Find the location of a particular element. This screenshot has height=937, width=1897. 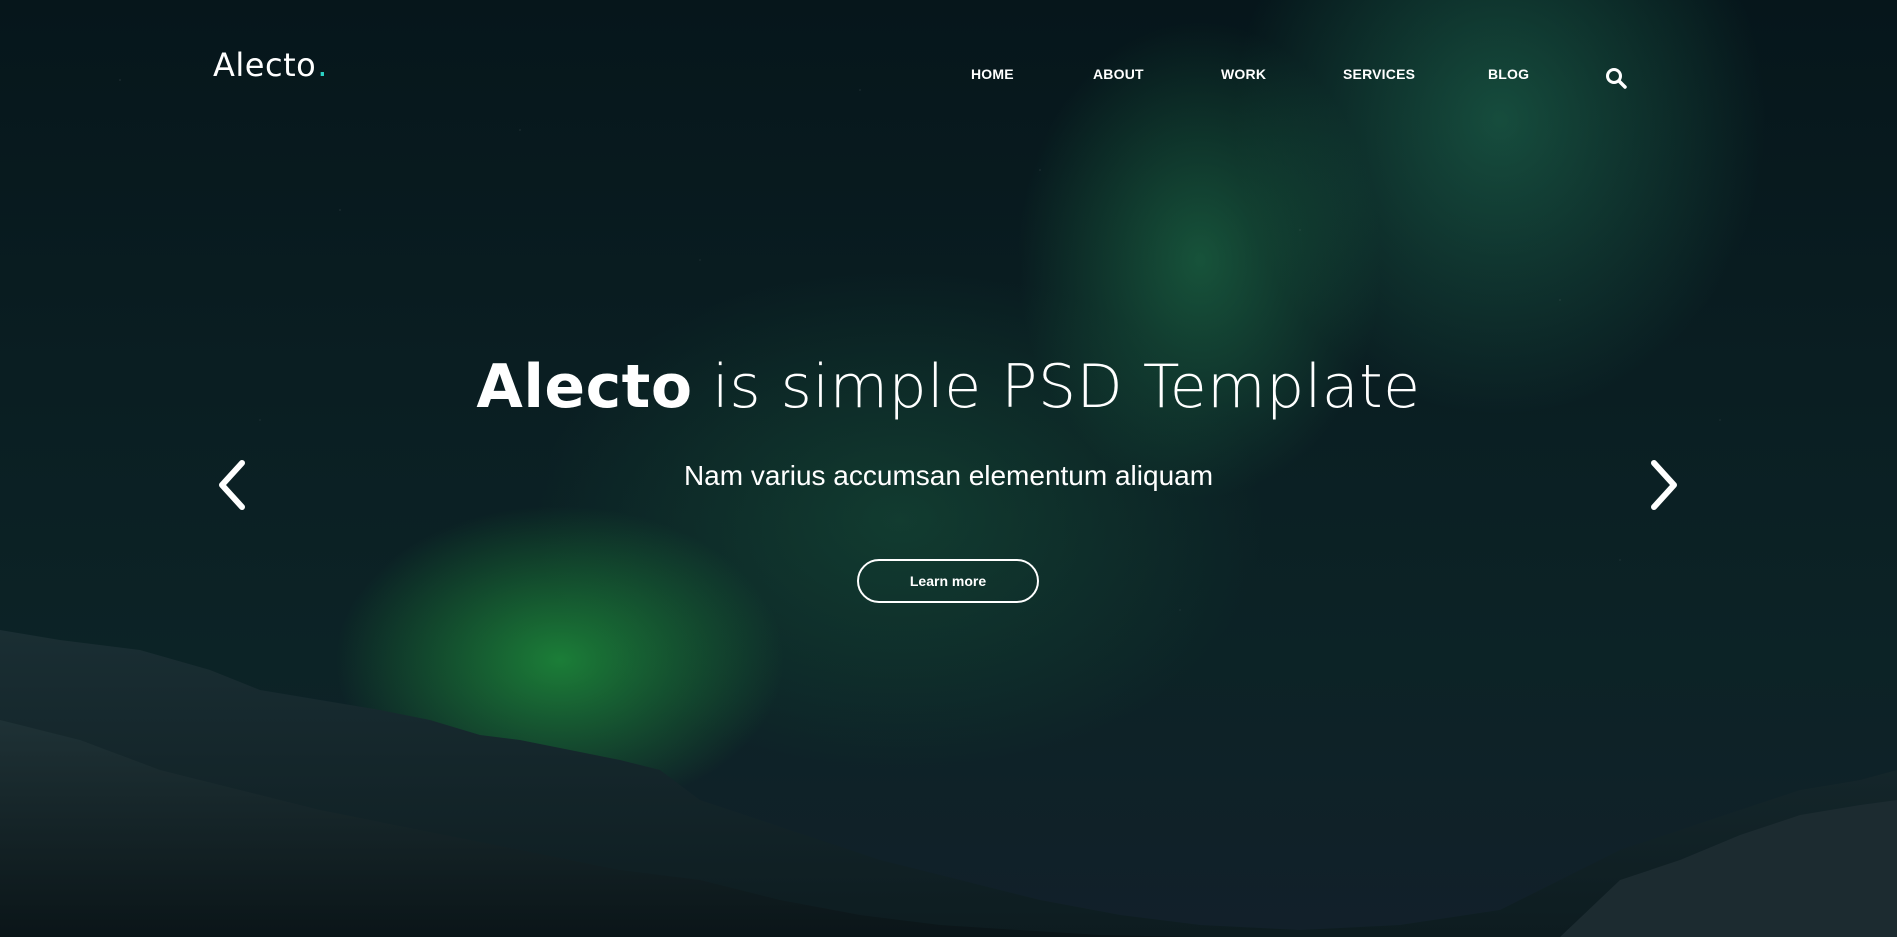

nav-work: WORK is located at coordinates (1243, 74).